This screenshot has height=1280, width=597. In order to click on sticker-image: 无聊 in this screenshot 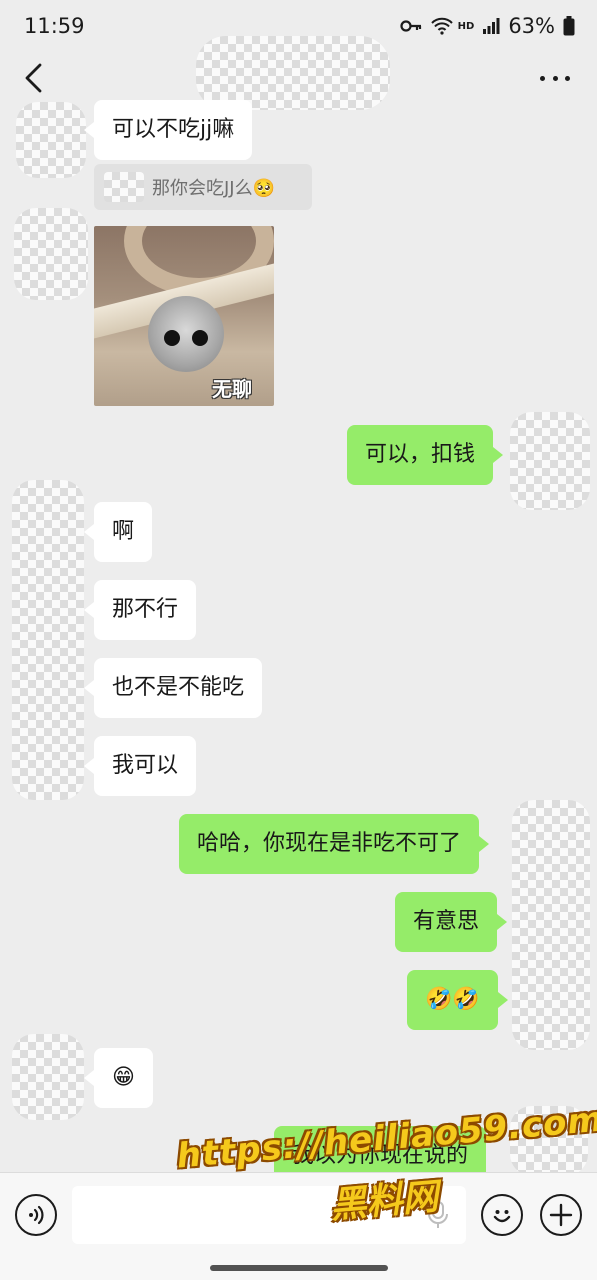, I will do `click(184, 316)`.